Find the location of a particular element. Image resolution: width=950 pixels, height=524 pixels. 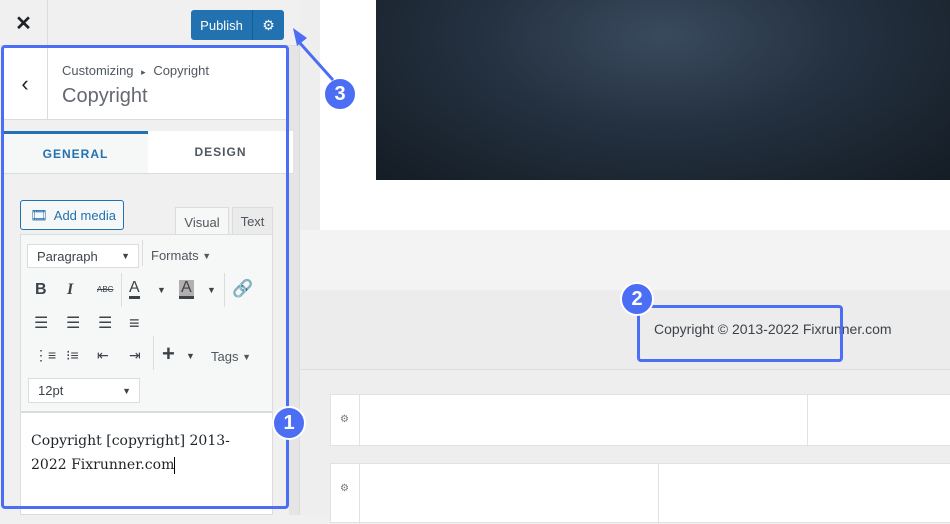

customizer-topbar: ✕ Publish ⚙ is located at coordinates (150, 23).